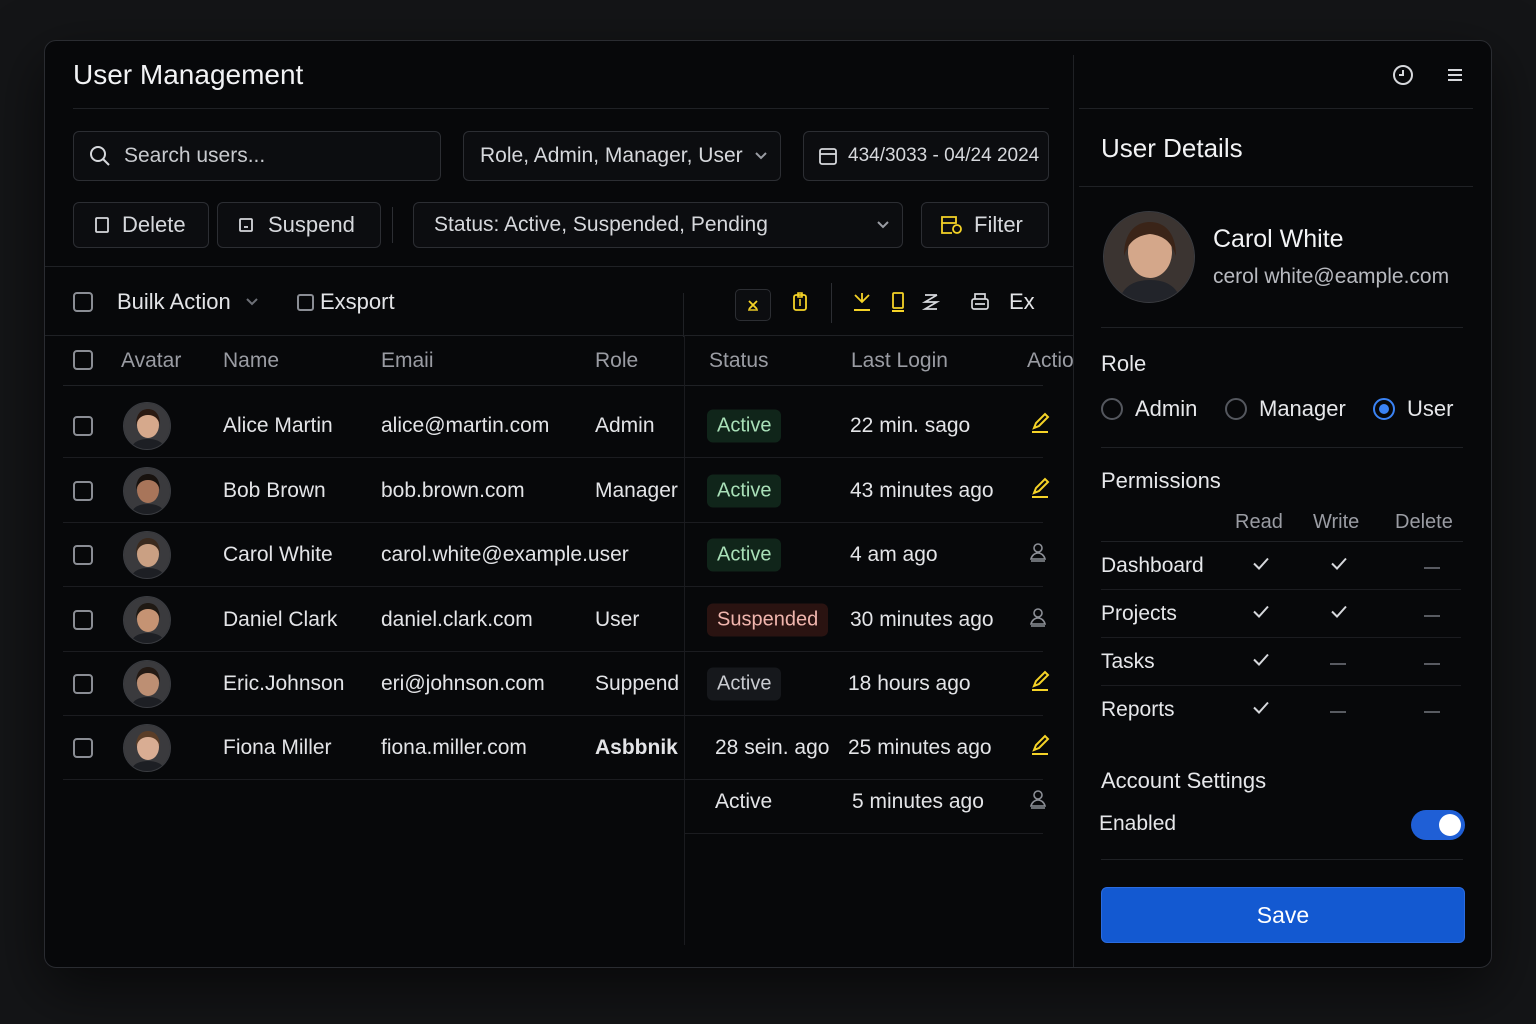 The width and height of the screenshot is (1536, 1024). What do you see at coordinates (1413, 409) in the screenshot?
I see `role-radio-user: User` at bounding box center [1413, 409].